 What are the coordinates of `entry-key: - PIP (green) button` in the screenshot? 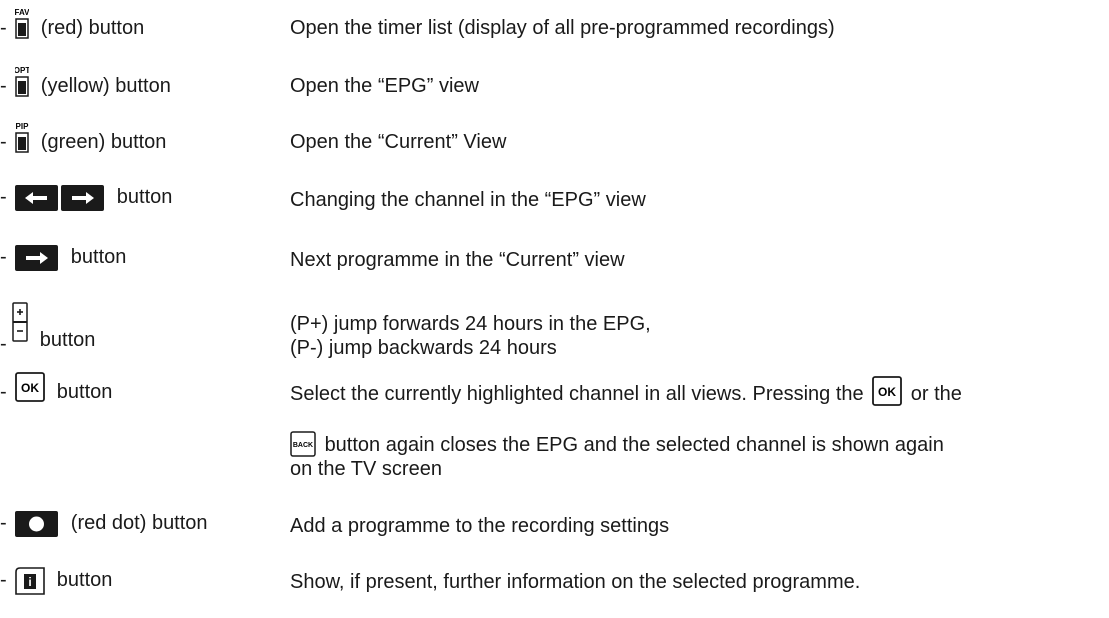 It's located at (83, 137).